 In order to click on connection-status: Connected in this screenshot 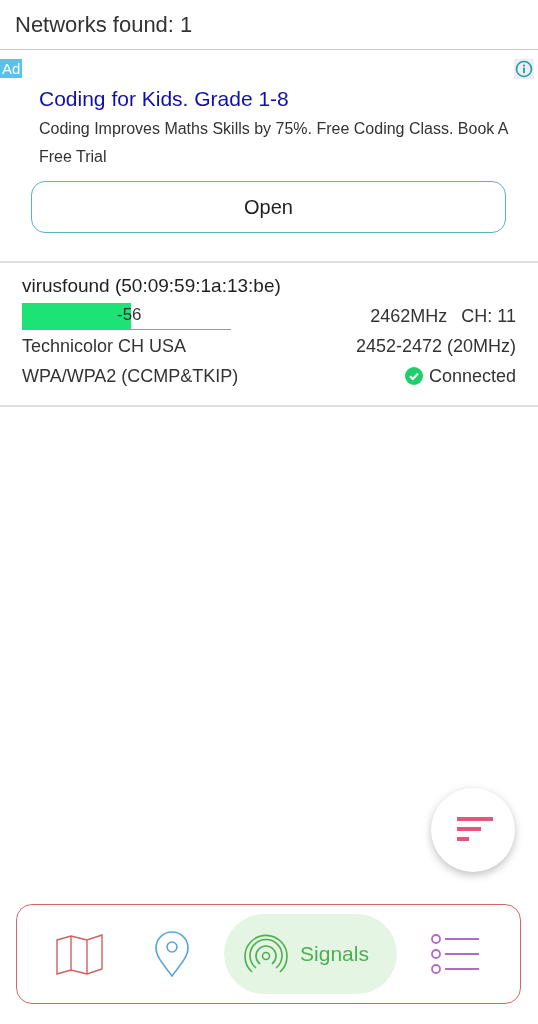, I will do `click(472, 376)`.